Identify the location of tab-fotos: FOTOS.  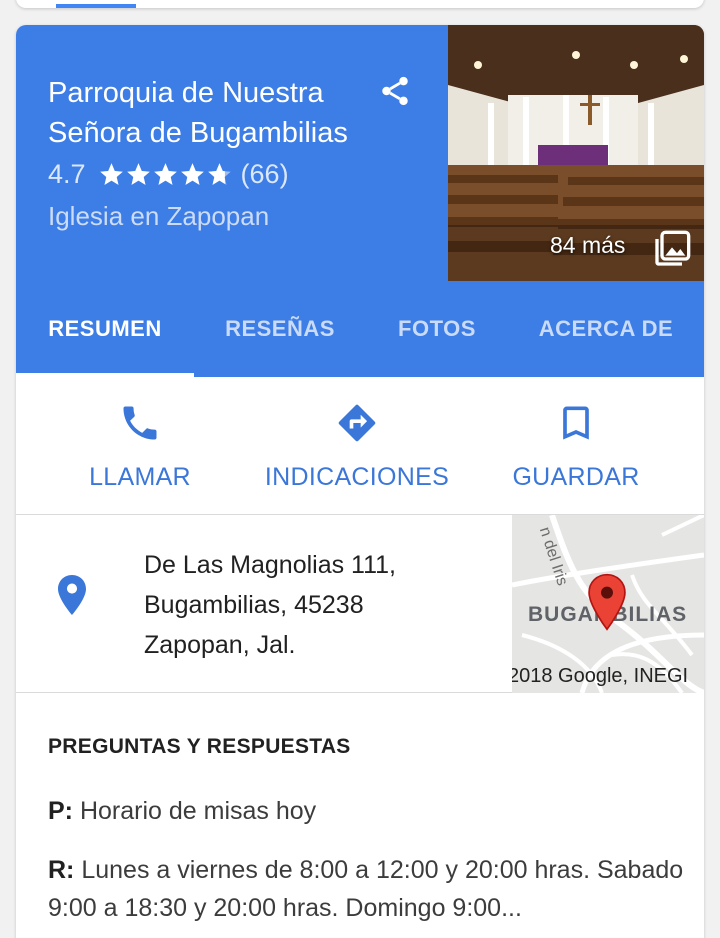
(437, 329).